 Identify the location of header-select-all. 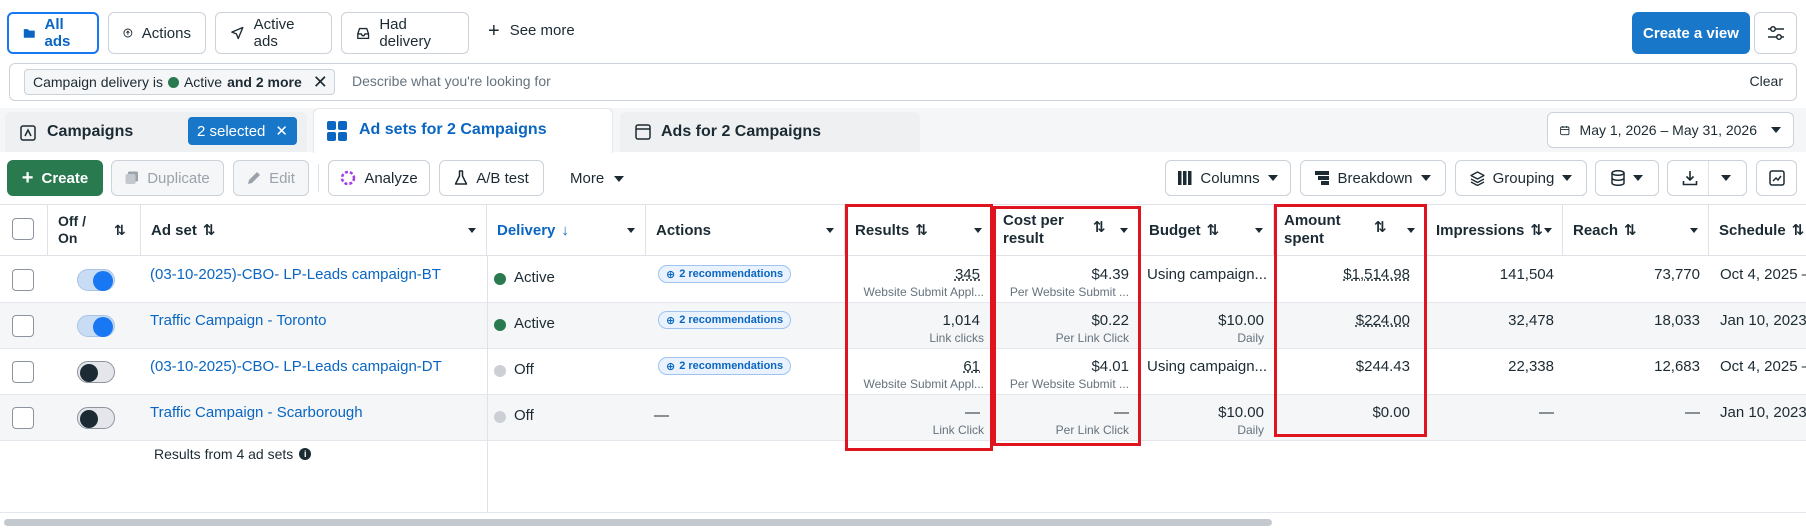
(24, 230).